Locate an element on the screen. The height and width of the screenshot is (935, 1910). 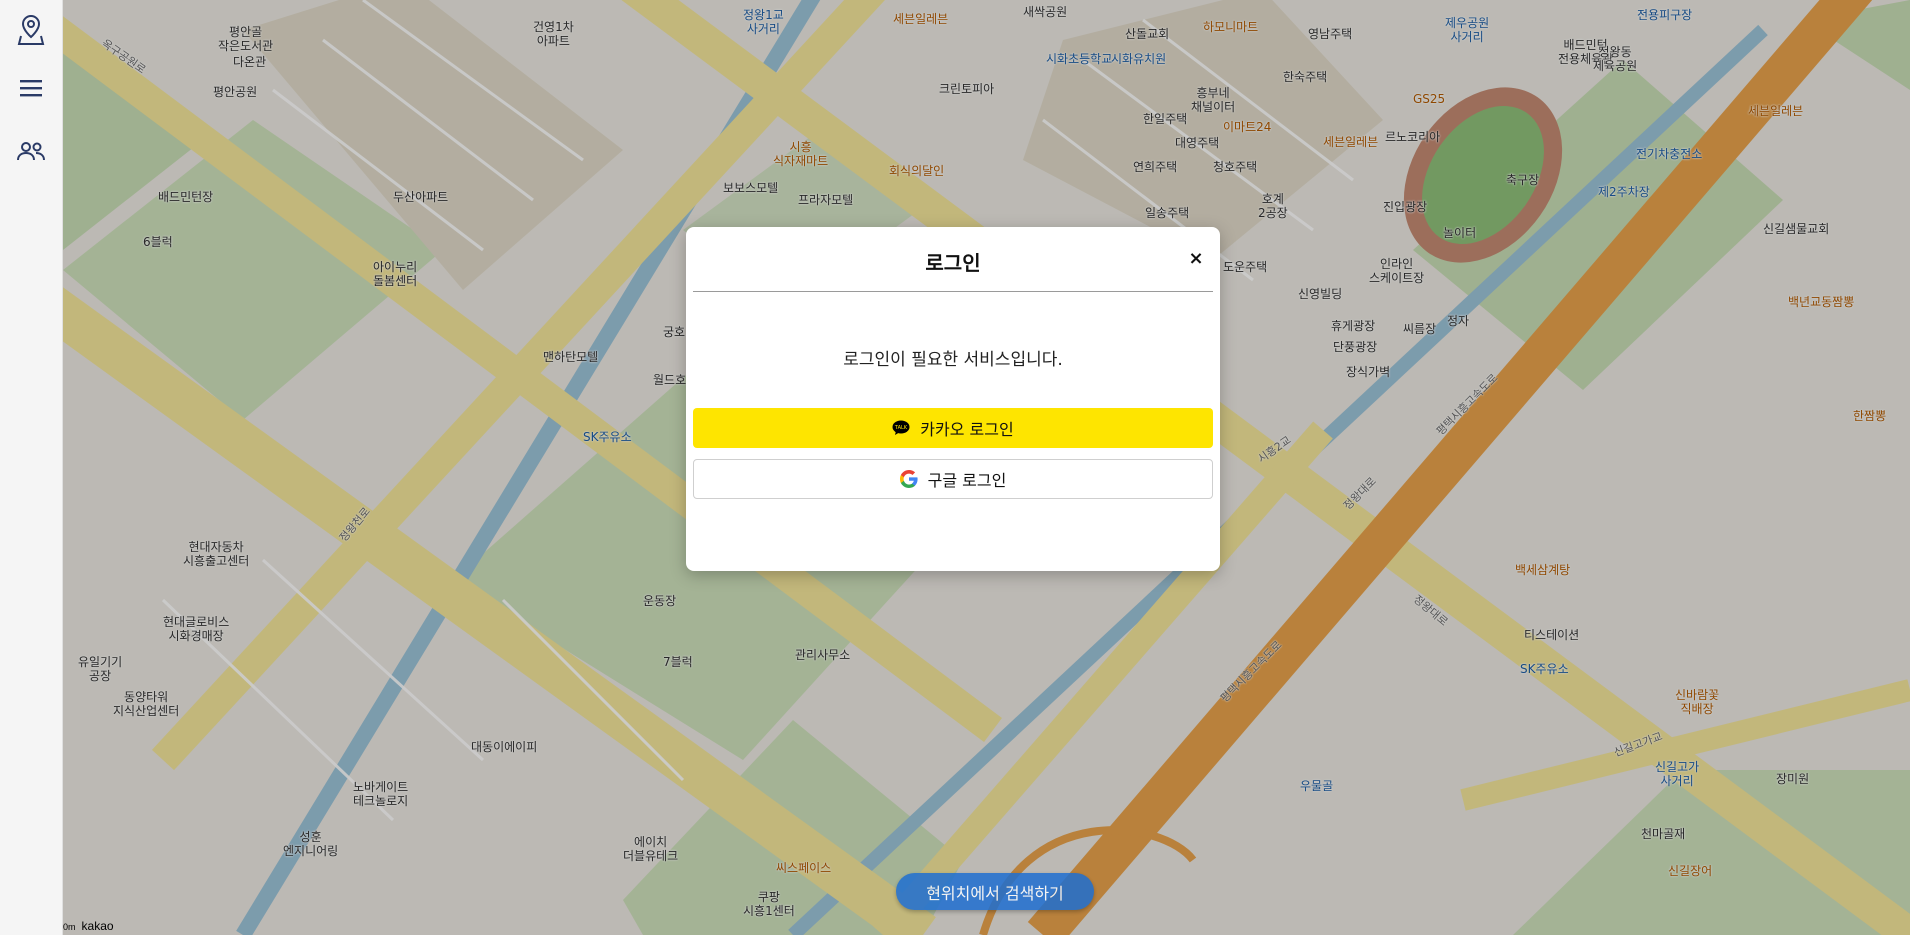
kakao-logo: kakao is located at coordinates (97, 926).